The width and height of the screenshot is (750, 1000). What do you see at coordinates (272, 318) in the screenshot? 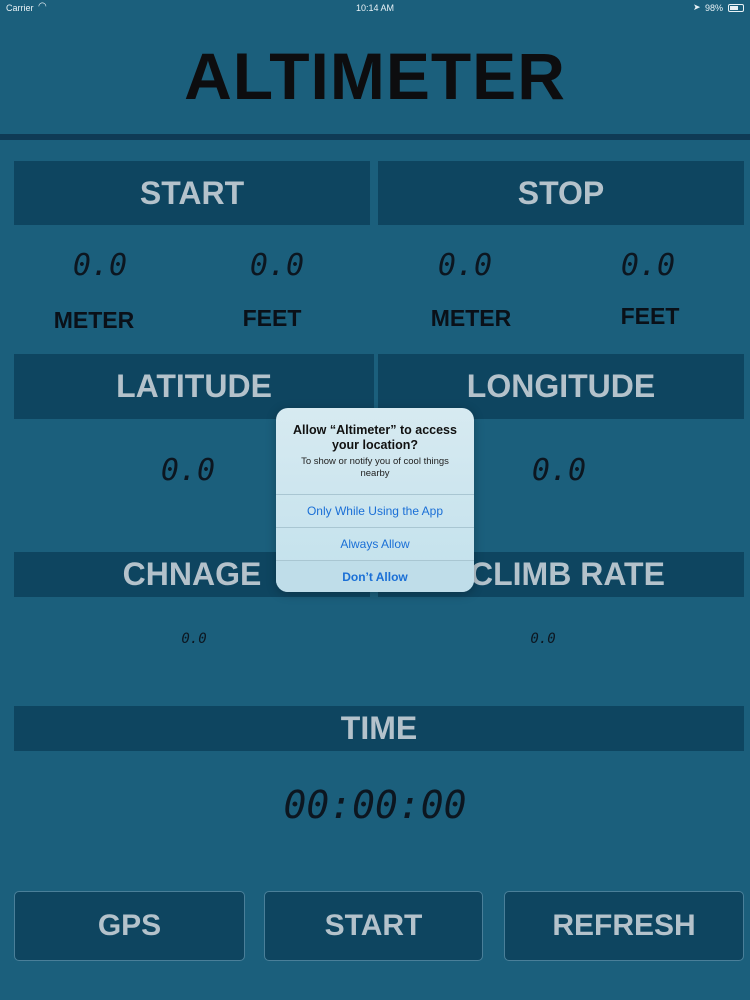
I see `start-feet-unit: FEET` at bounding box center [272, 318].